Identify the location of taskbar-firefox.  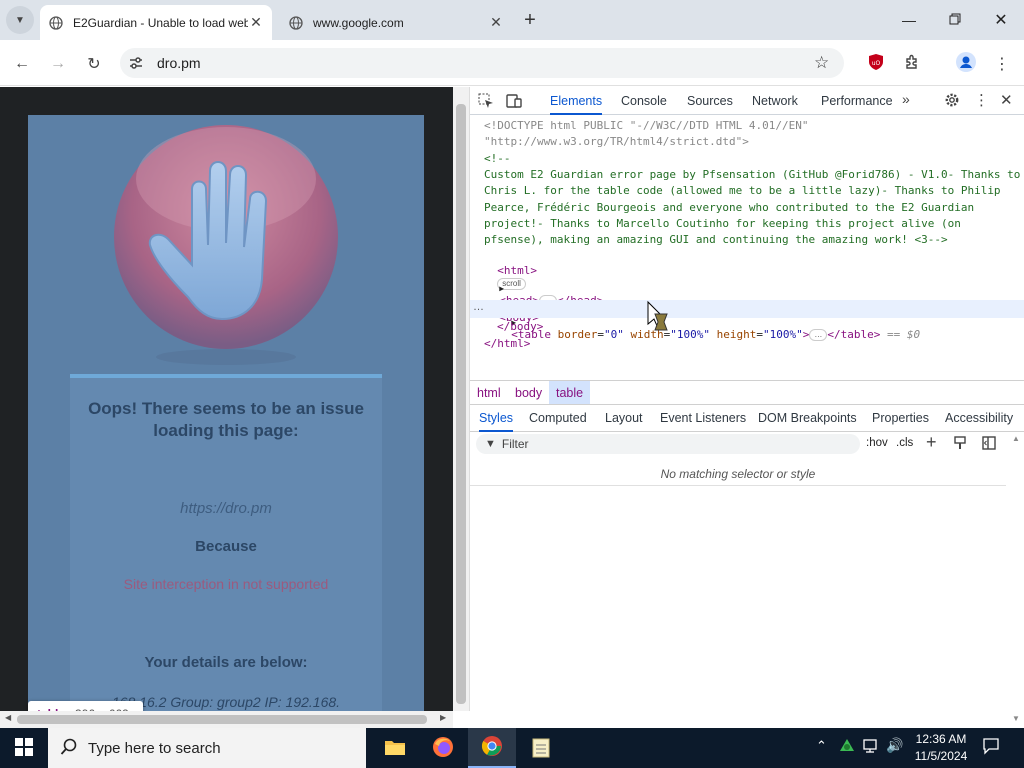
(443, 748).